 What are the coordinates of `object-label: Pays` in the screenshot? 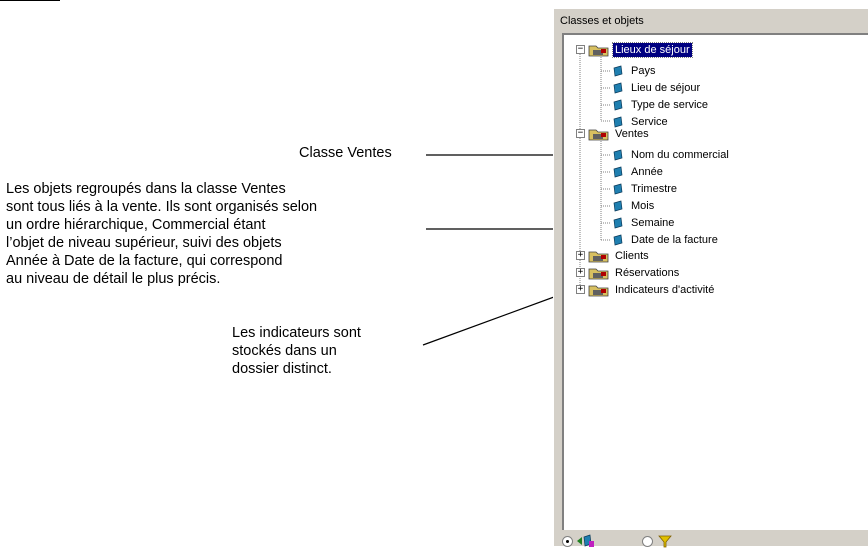 It's located at (643, 71).